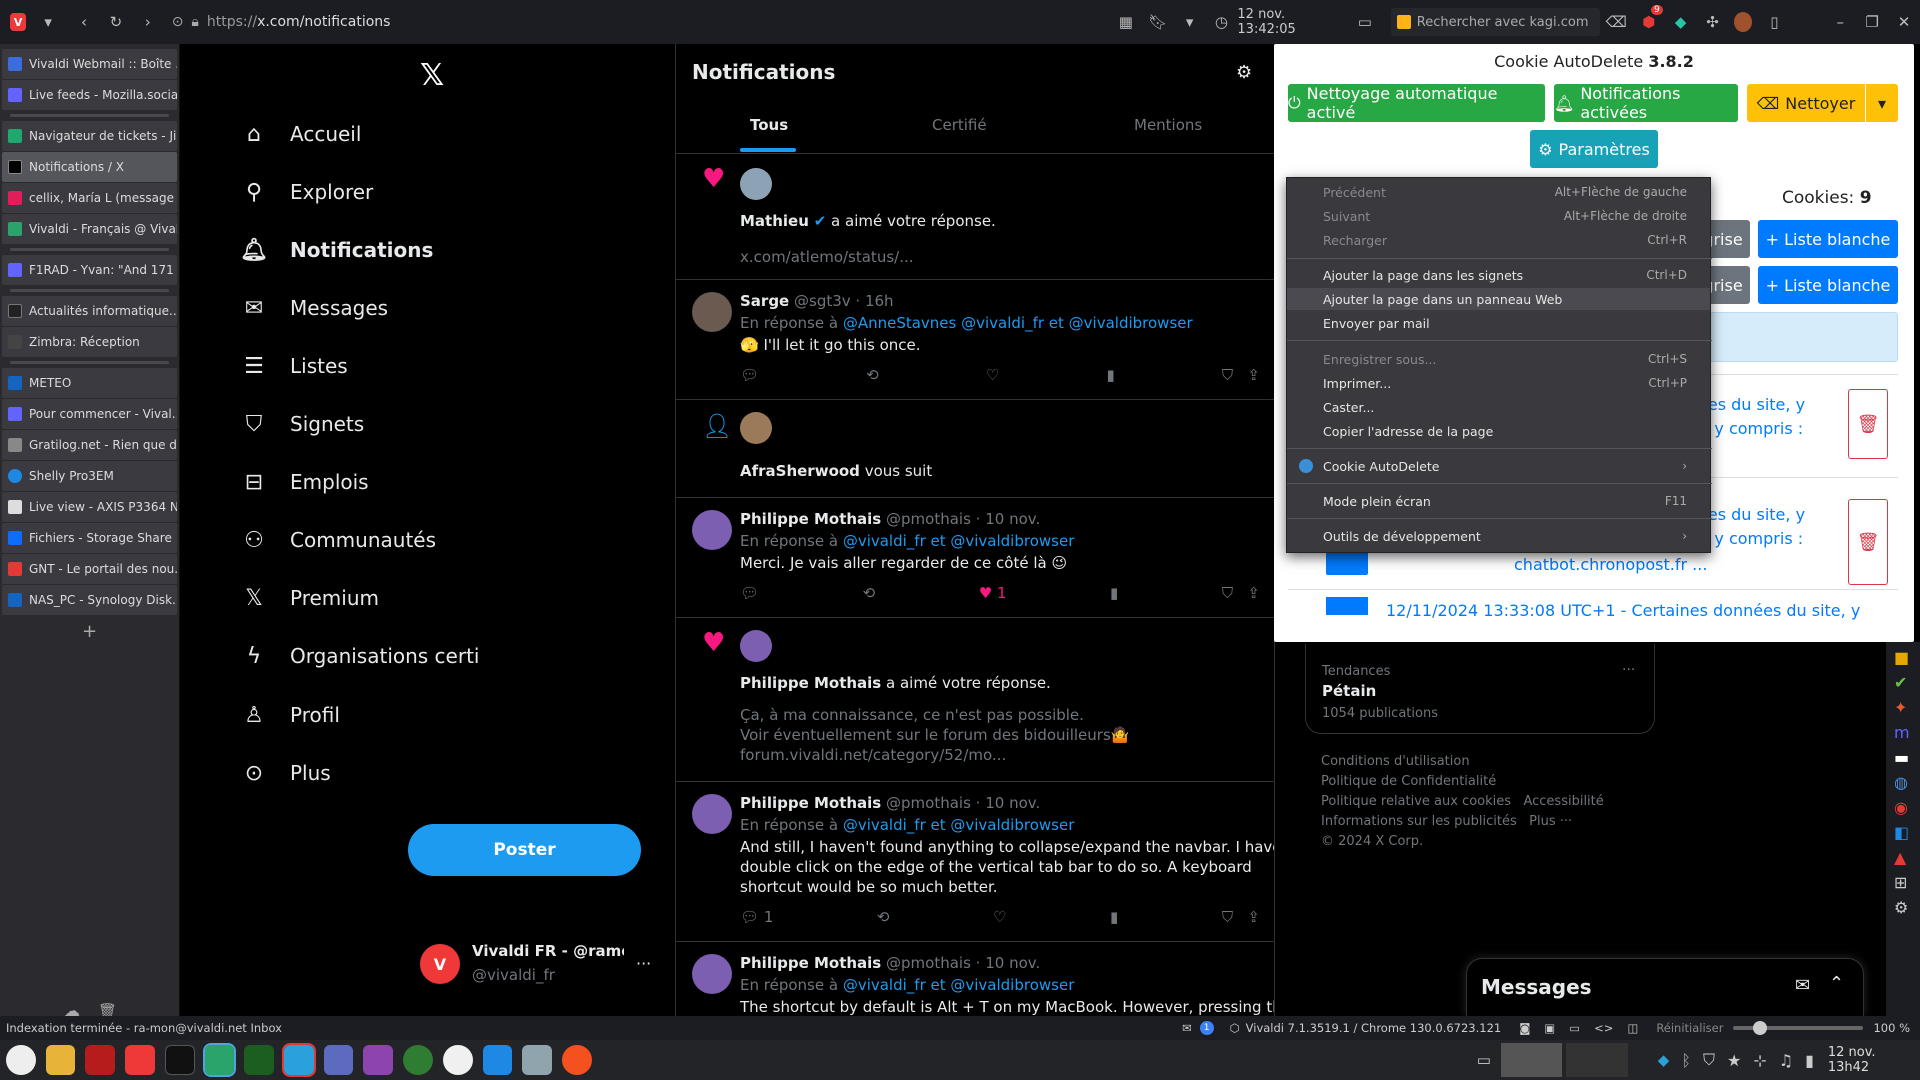 The width and height of the screenshot is (1920, 1080). Describe the element at coordinates (432, 75) in the screenshot. I see `x-logo-icon: 𝕏` at that location.